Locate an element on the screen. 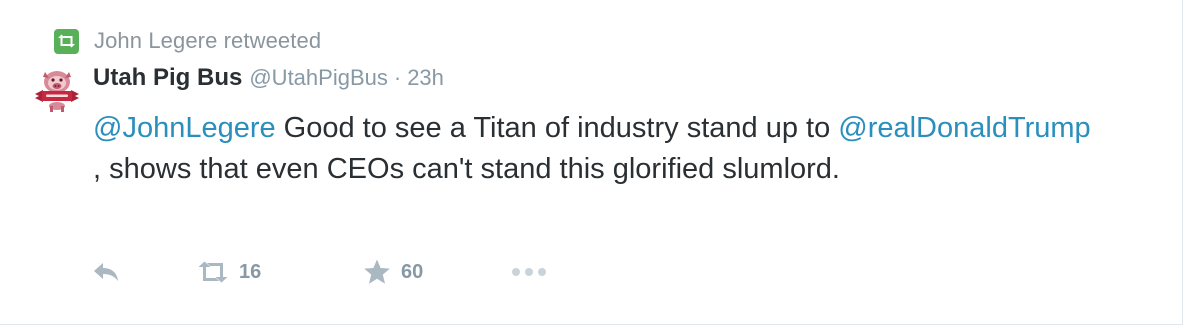 This screenshot has width=1184, height=326. user-handle: @UtahPigBus is located at coordinates (318, 78).